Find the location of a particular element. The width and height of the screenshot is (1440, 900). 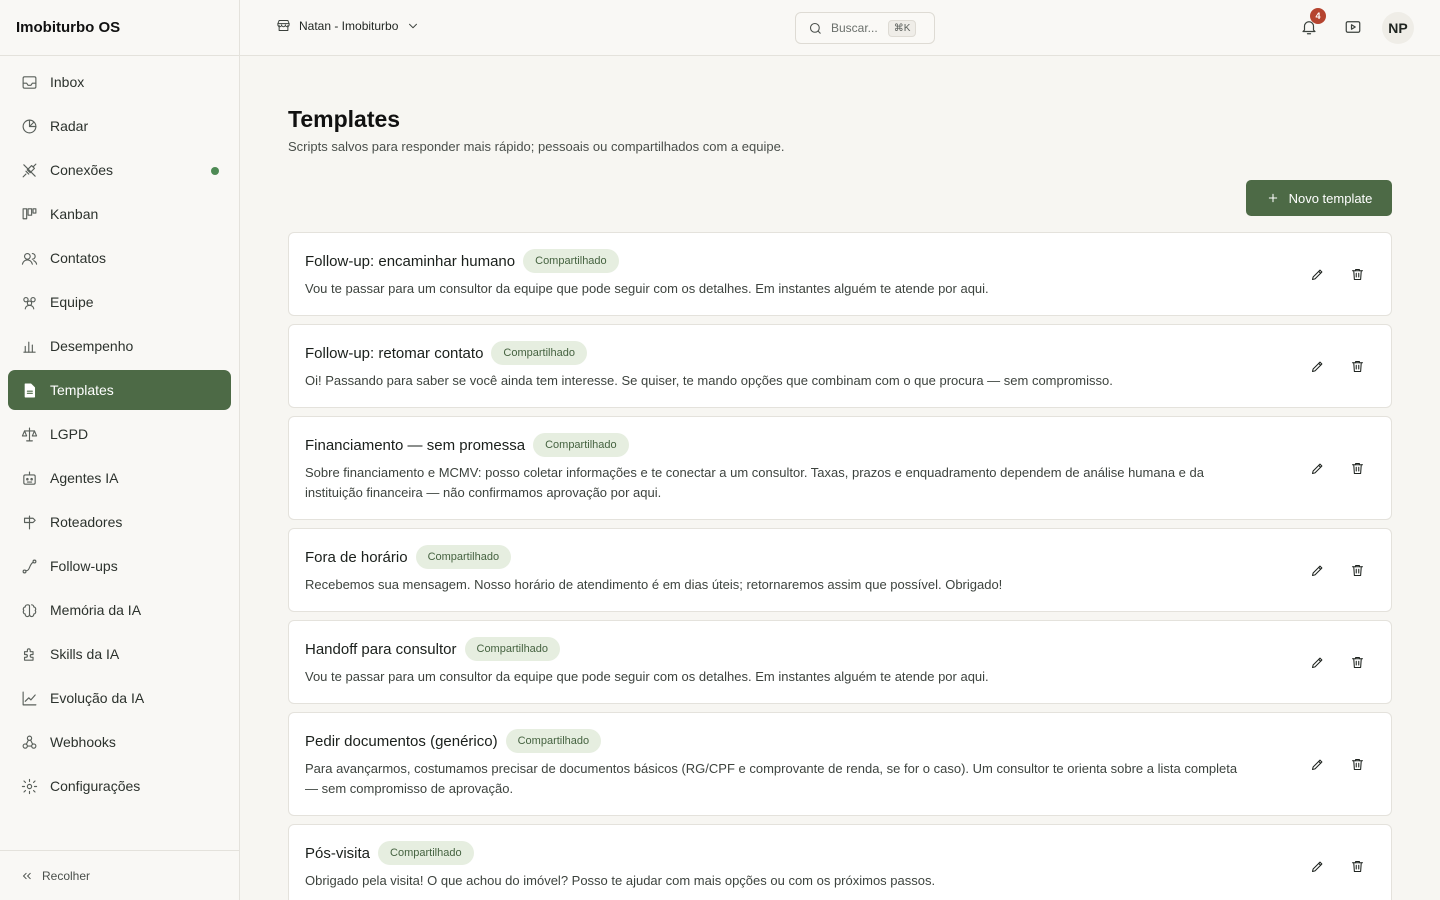

sidebar-item-webhooks: Webhooks is located at coordinates (119, 742).